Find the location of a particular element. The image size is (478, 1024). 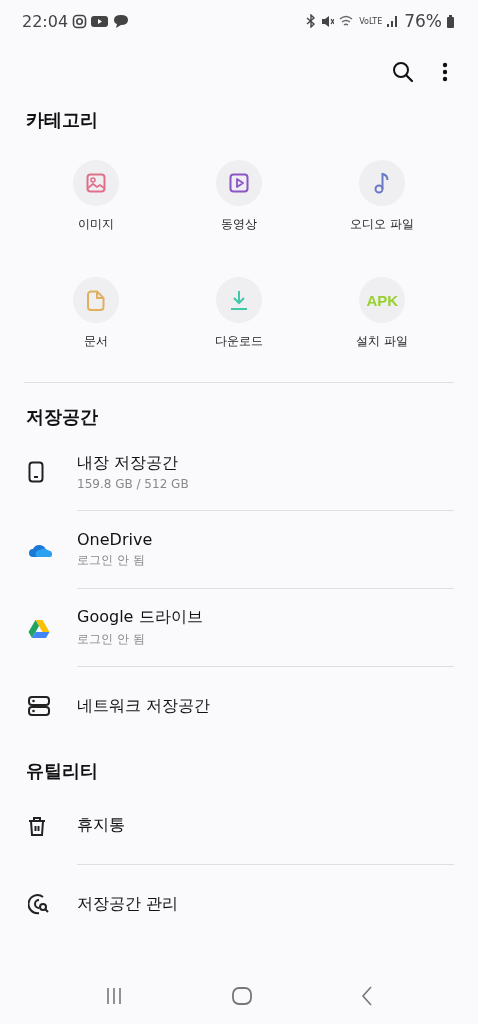

mute-icon is located at coordinates (328, 21).